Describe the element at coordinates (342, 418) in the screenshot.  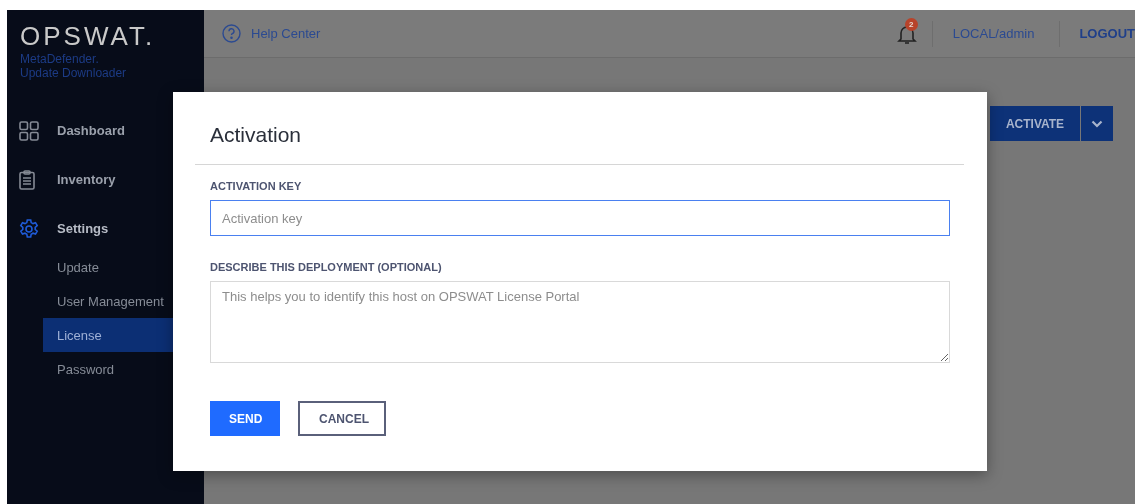
I see `cancel-button: CANCEL` at that location.